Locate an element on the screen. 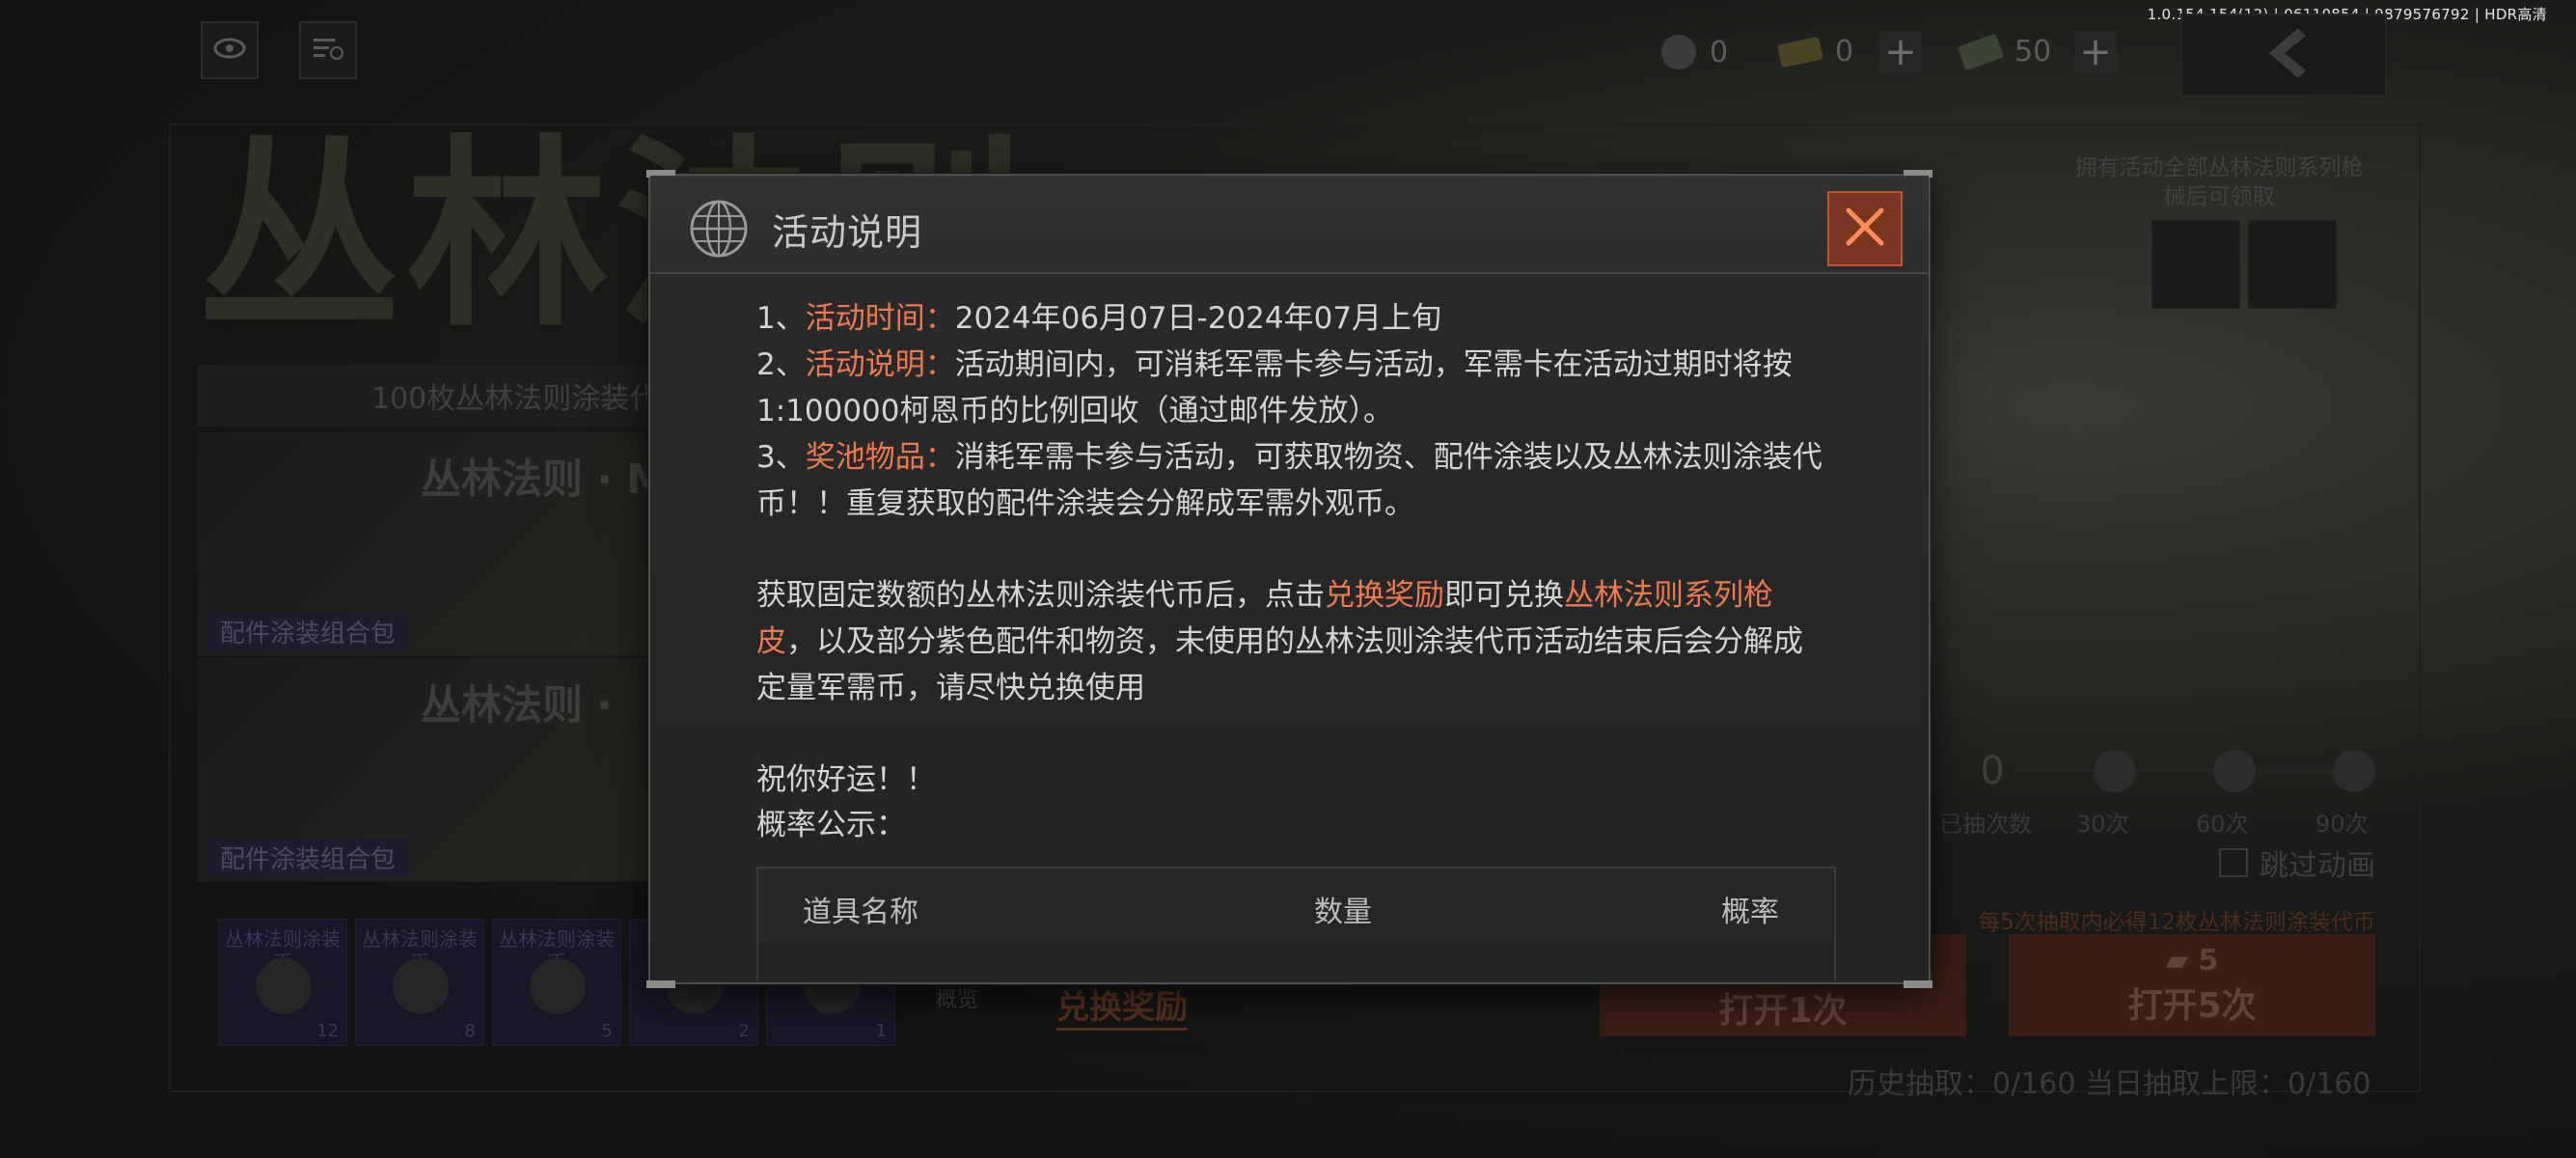 The height and width of the screenshot is (1158, 2576). exchange-text: 获取固定数额的丛林法则涂装代币后，点击 is located at coordinates (1040, 595).